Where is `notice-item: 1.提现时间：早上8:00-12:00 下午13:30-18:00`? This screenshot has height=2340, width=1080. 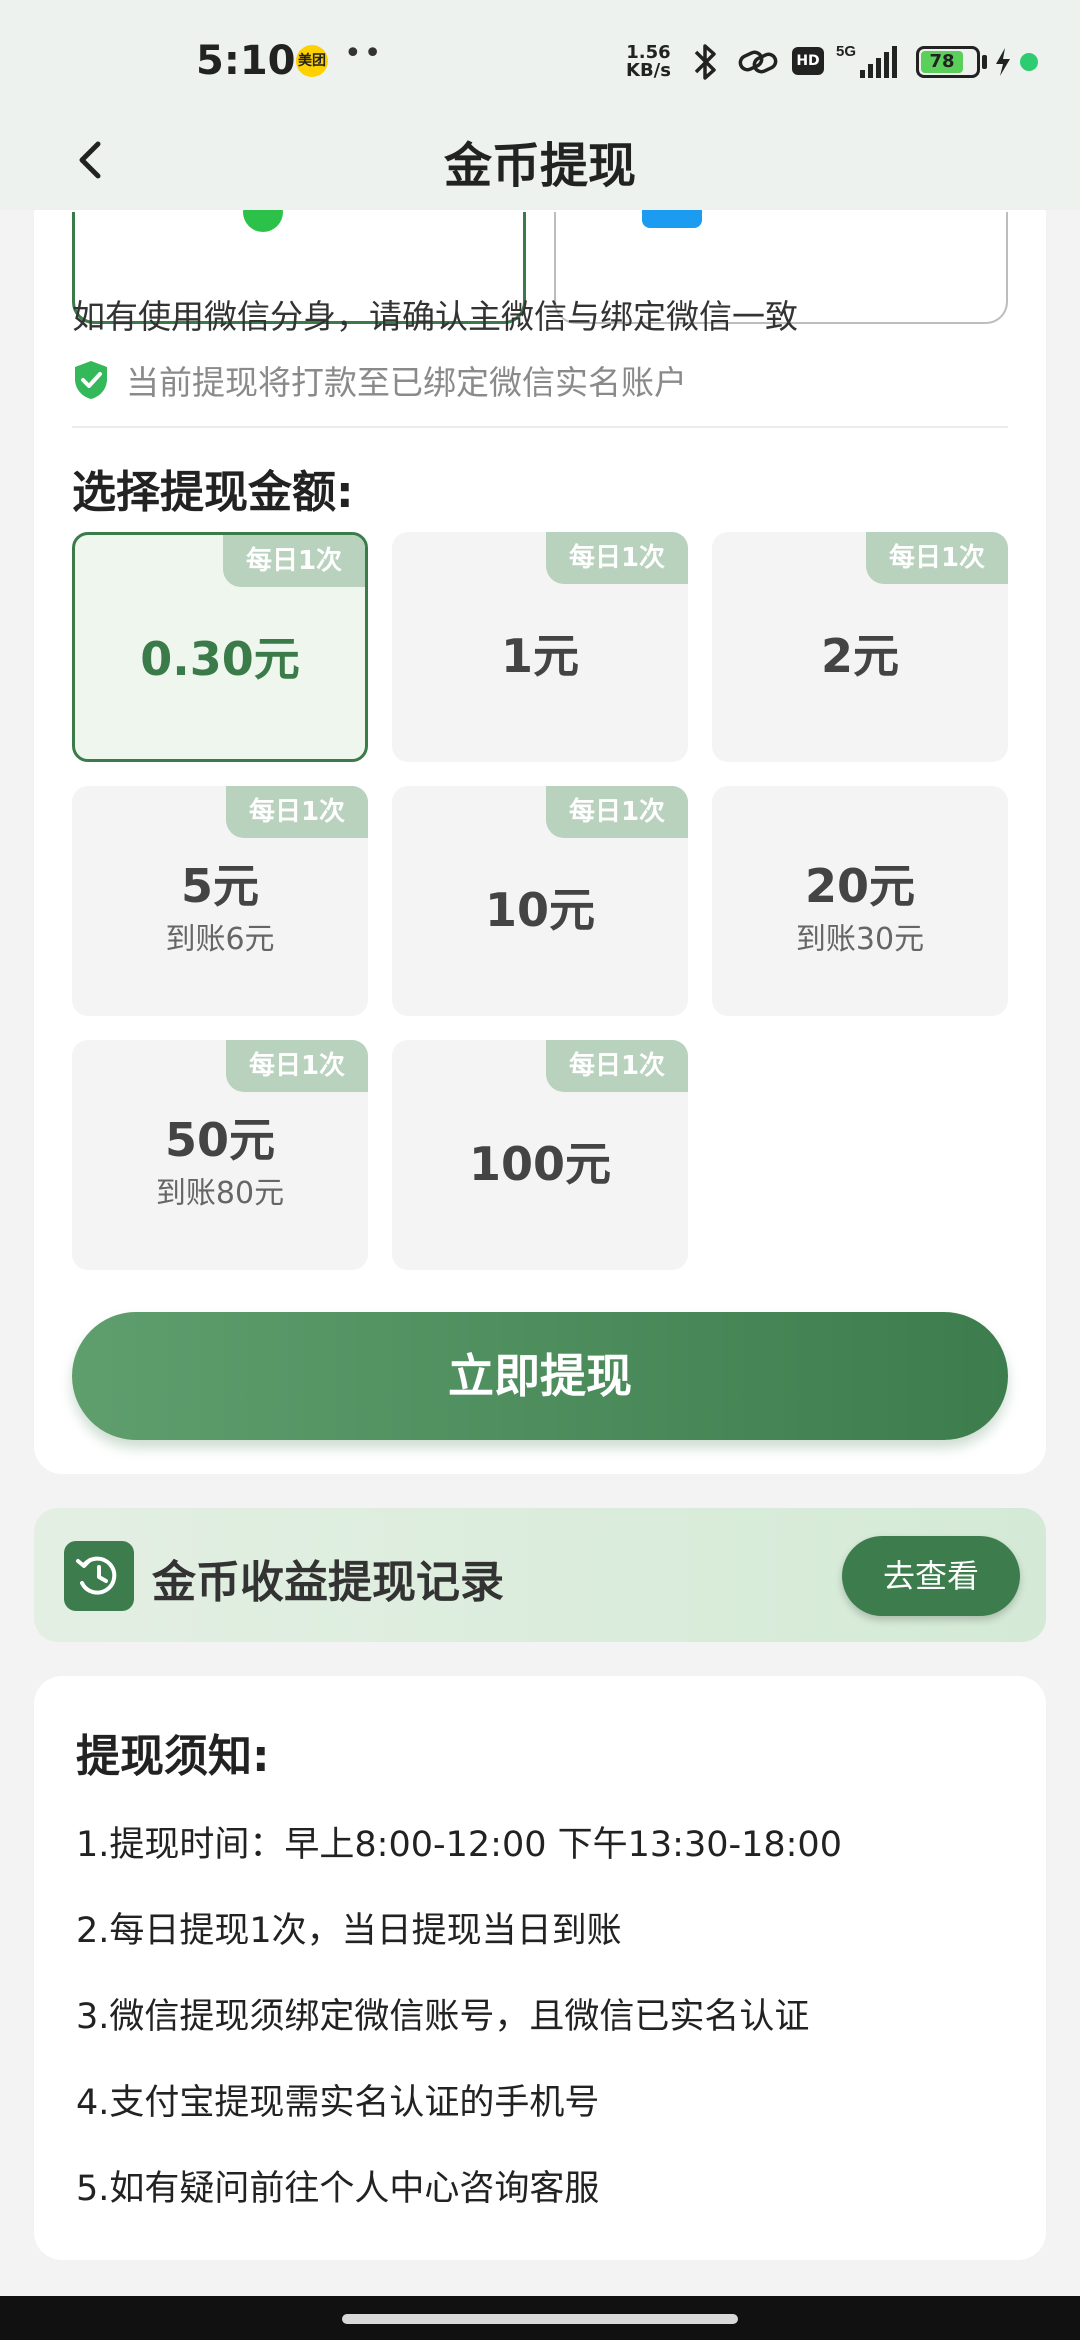 notice-item: 1.提现时间：早上8:00-12:00 下午13:30-18:00 is located at coordinates (459, 1845).